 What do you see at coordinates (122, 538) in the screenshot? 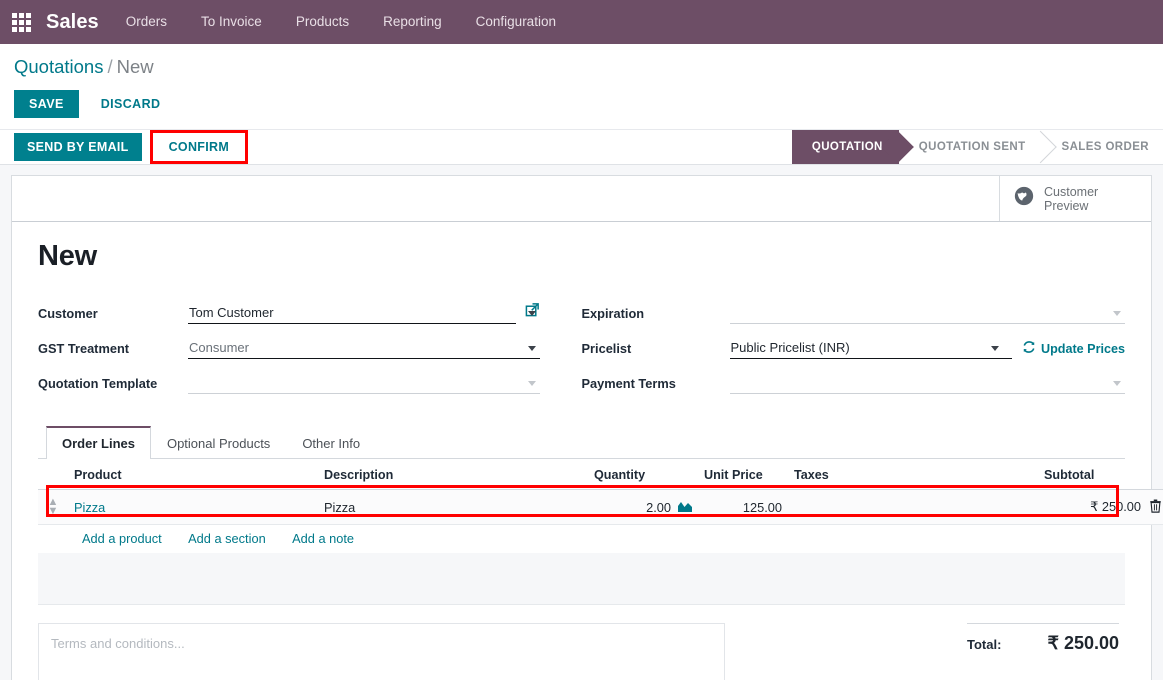
I see `add-a-product-link: Add a product` at bounding box center [122, 538].